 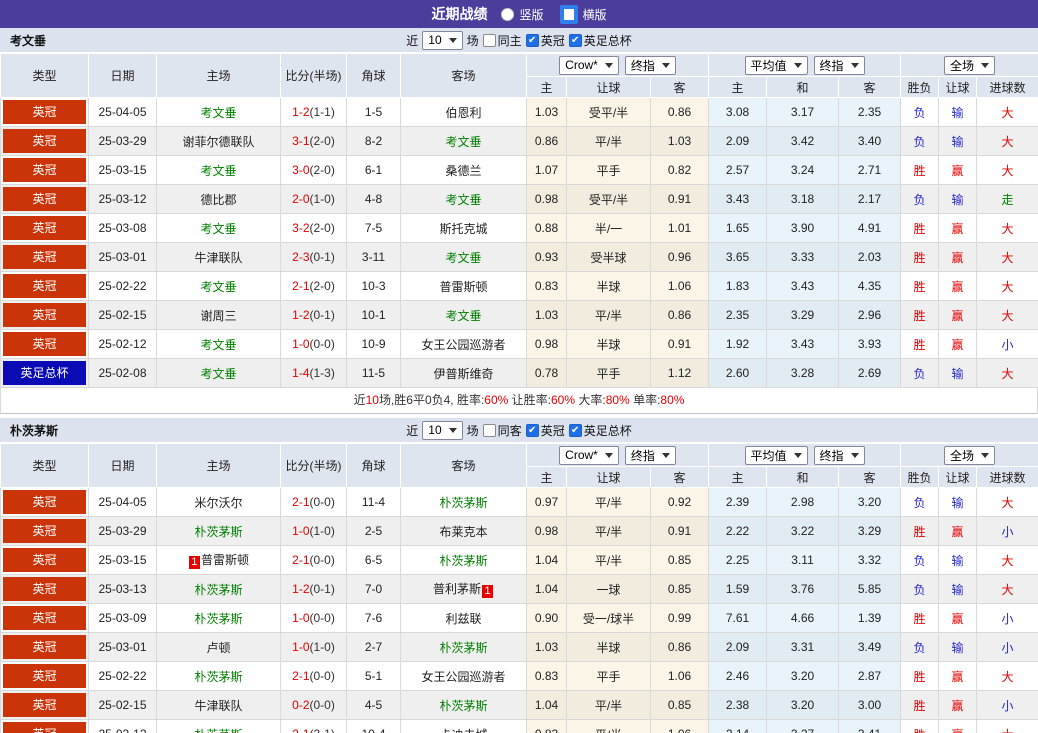 I want to click on filter-checkbox-同主: 同主, so click(x=502, y=40).